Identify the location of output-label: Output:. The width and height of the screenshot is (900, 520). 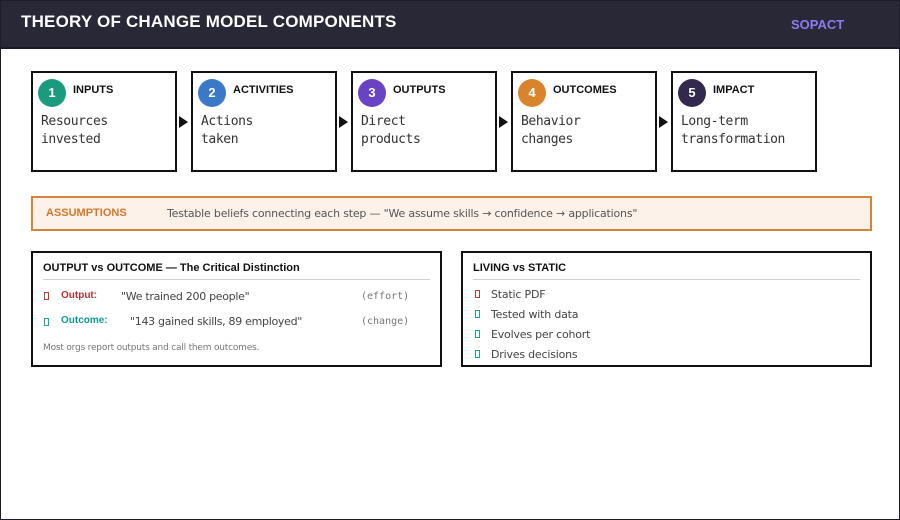
(79, 295).